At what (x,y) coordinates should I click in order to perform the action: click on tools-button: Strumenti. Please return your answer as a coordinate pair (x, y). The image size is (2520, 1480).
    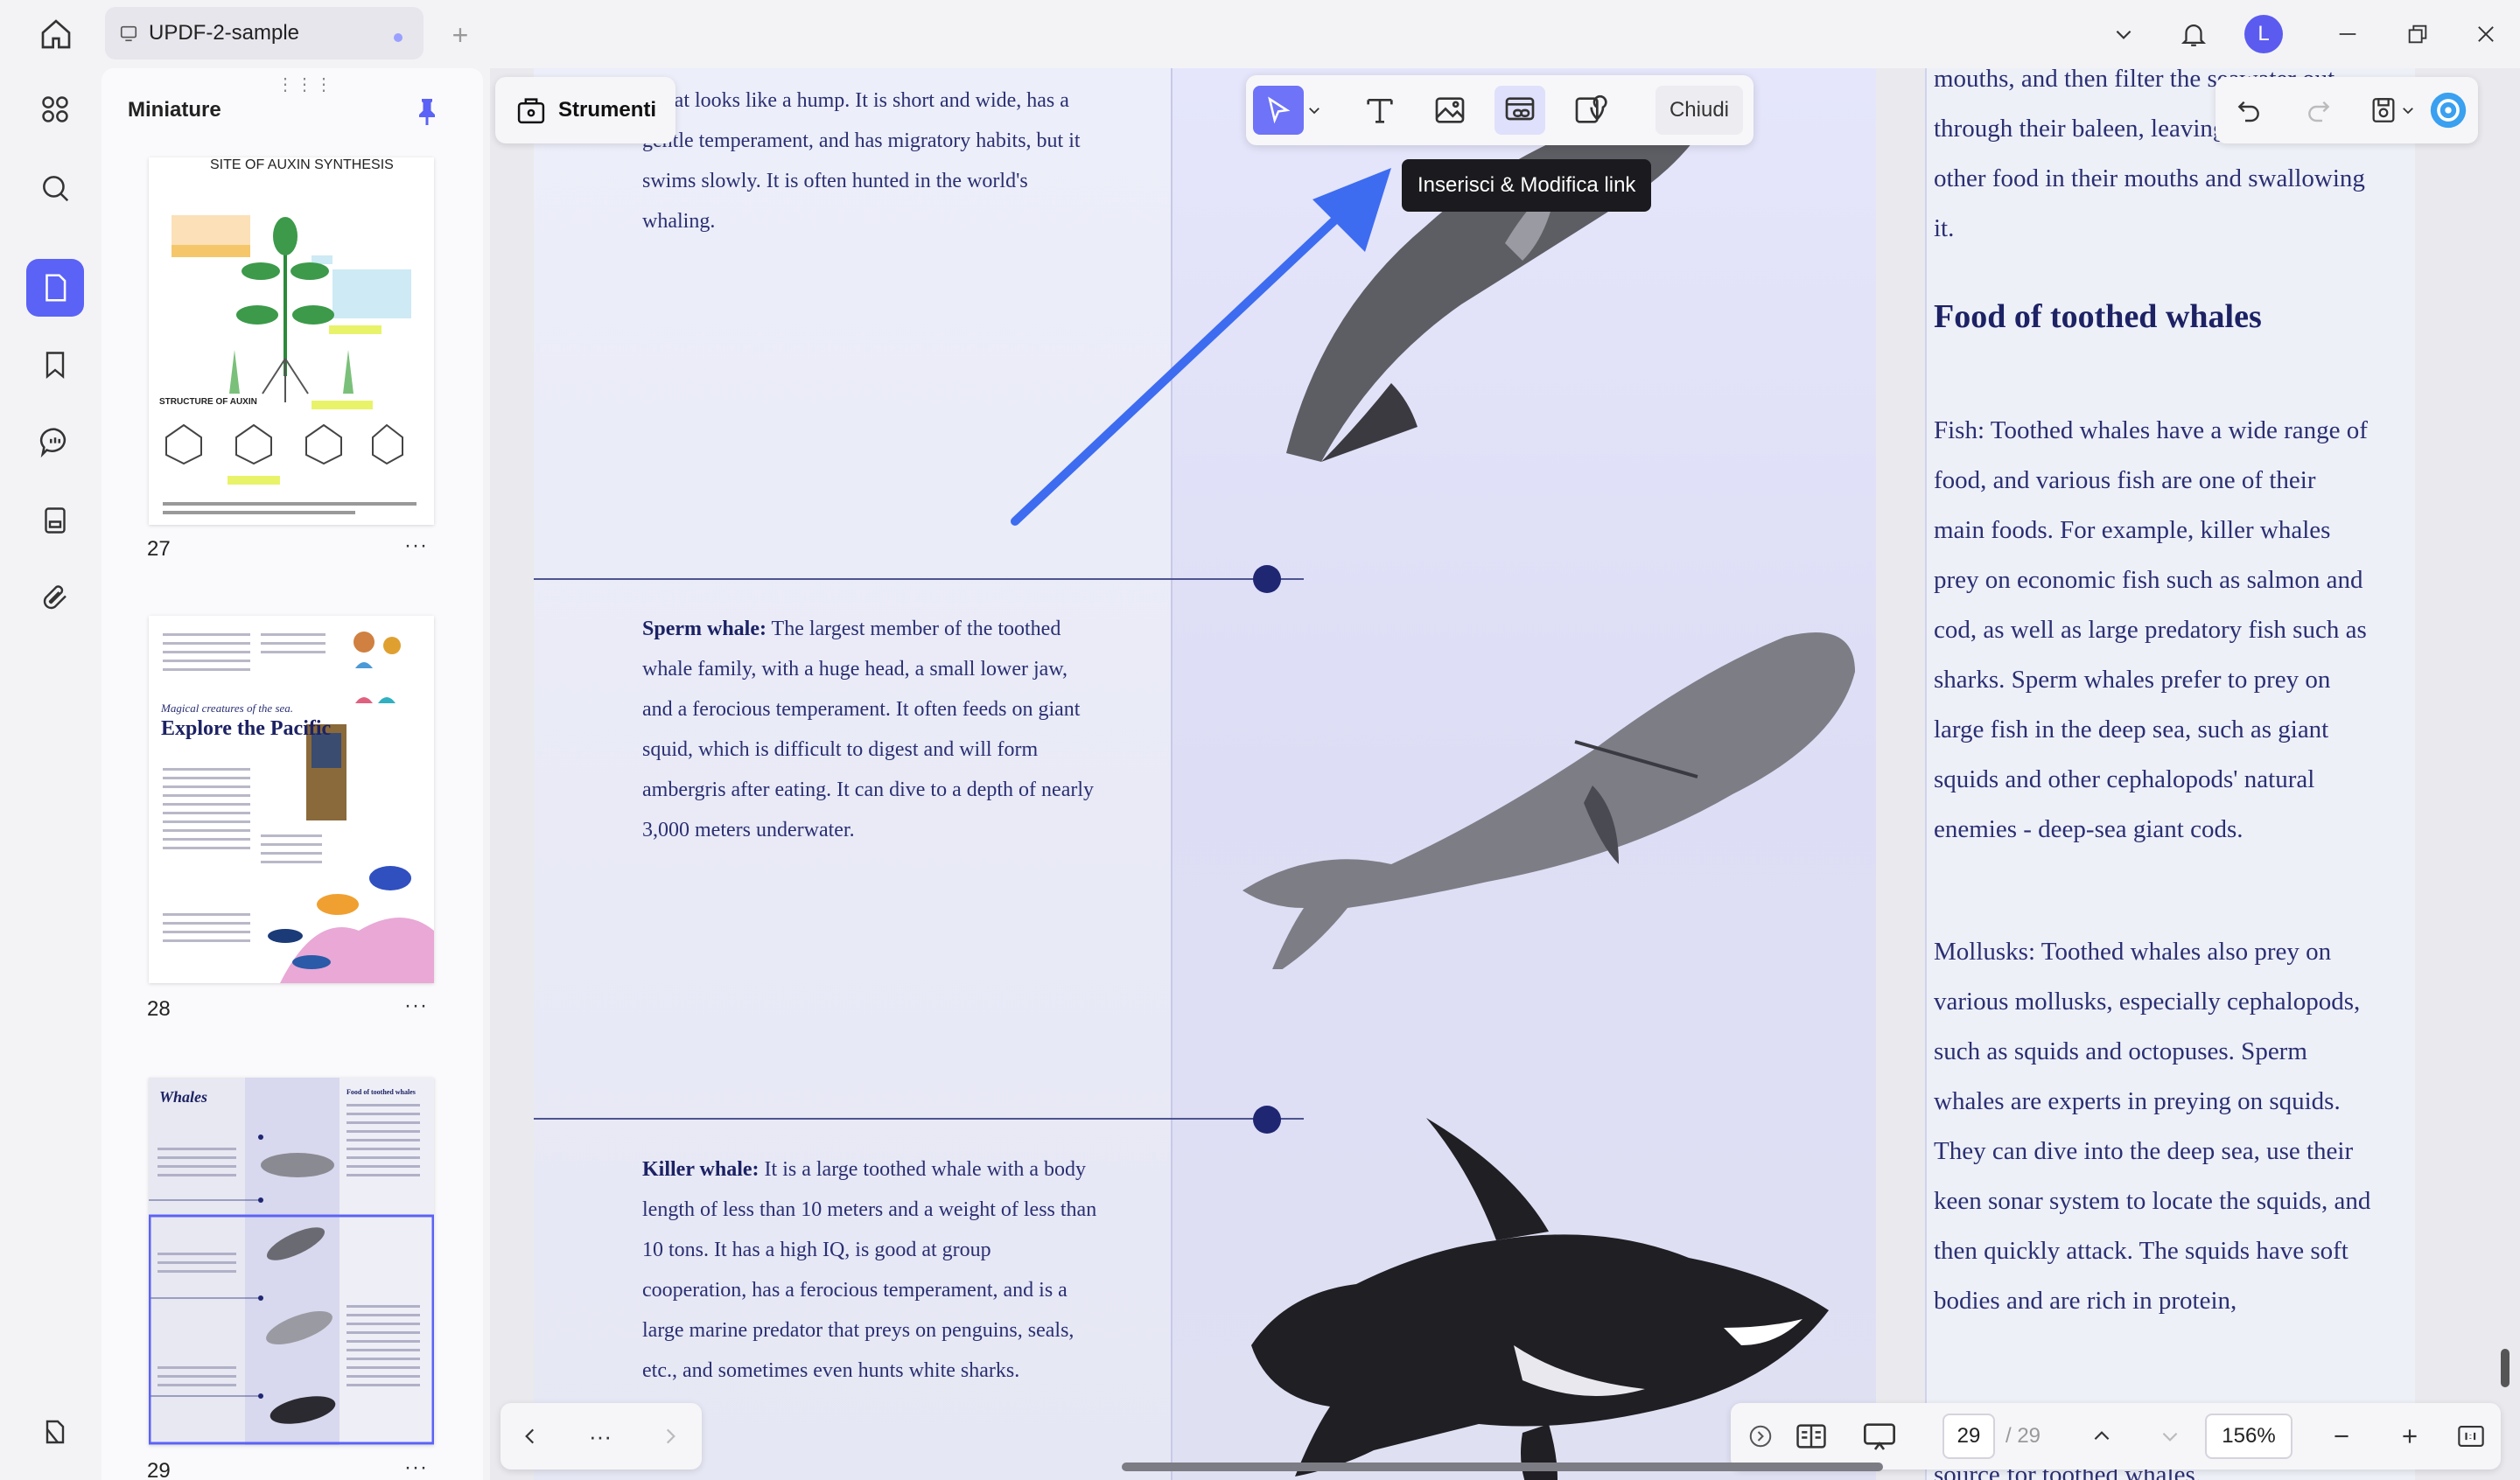
    Looking at the image, I should click on (585, 110).